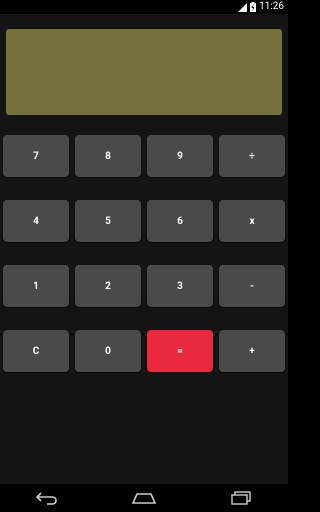 Image resolution: width=320 pixels, height=512 pixels. What do you see at coordinates (252, 221) in the screenshot?
I see `key-multiply: x` at bounding box center [252, 221].